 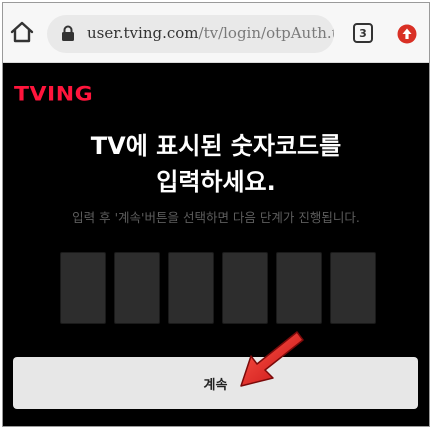 What do you see at coordinates (407, 34) in the screenshot?
I see `update-arrow-icon` at bounding box center [407, 34].